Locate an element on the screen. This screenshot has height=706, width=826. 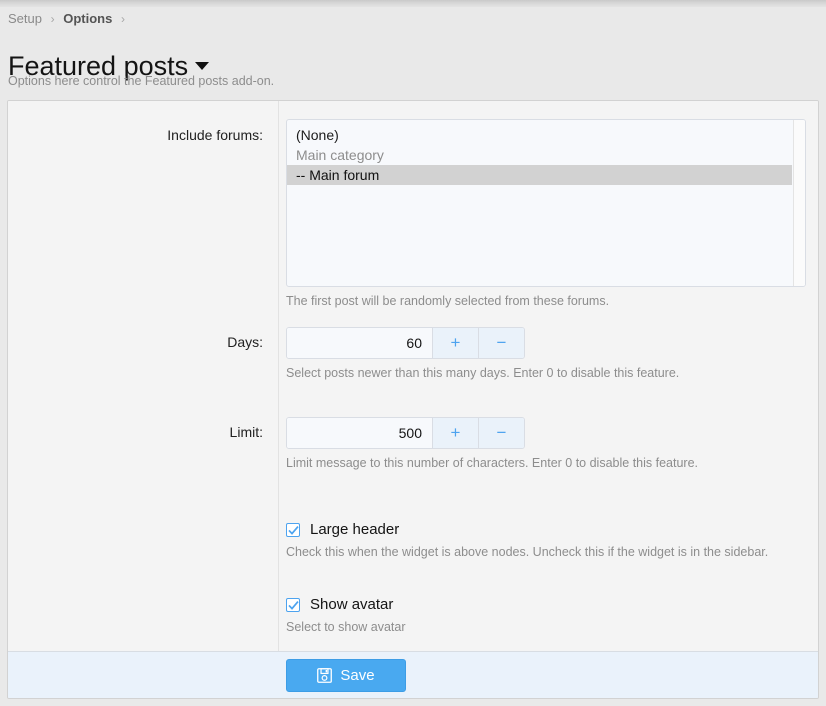
days-decrement-button: − is located at coordinates (501, 343).